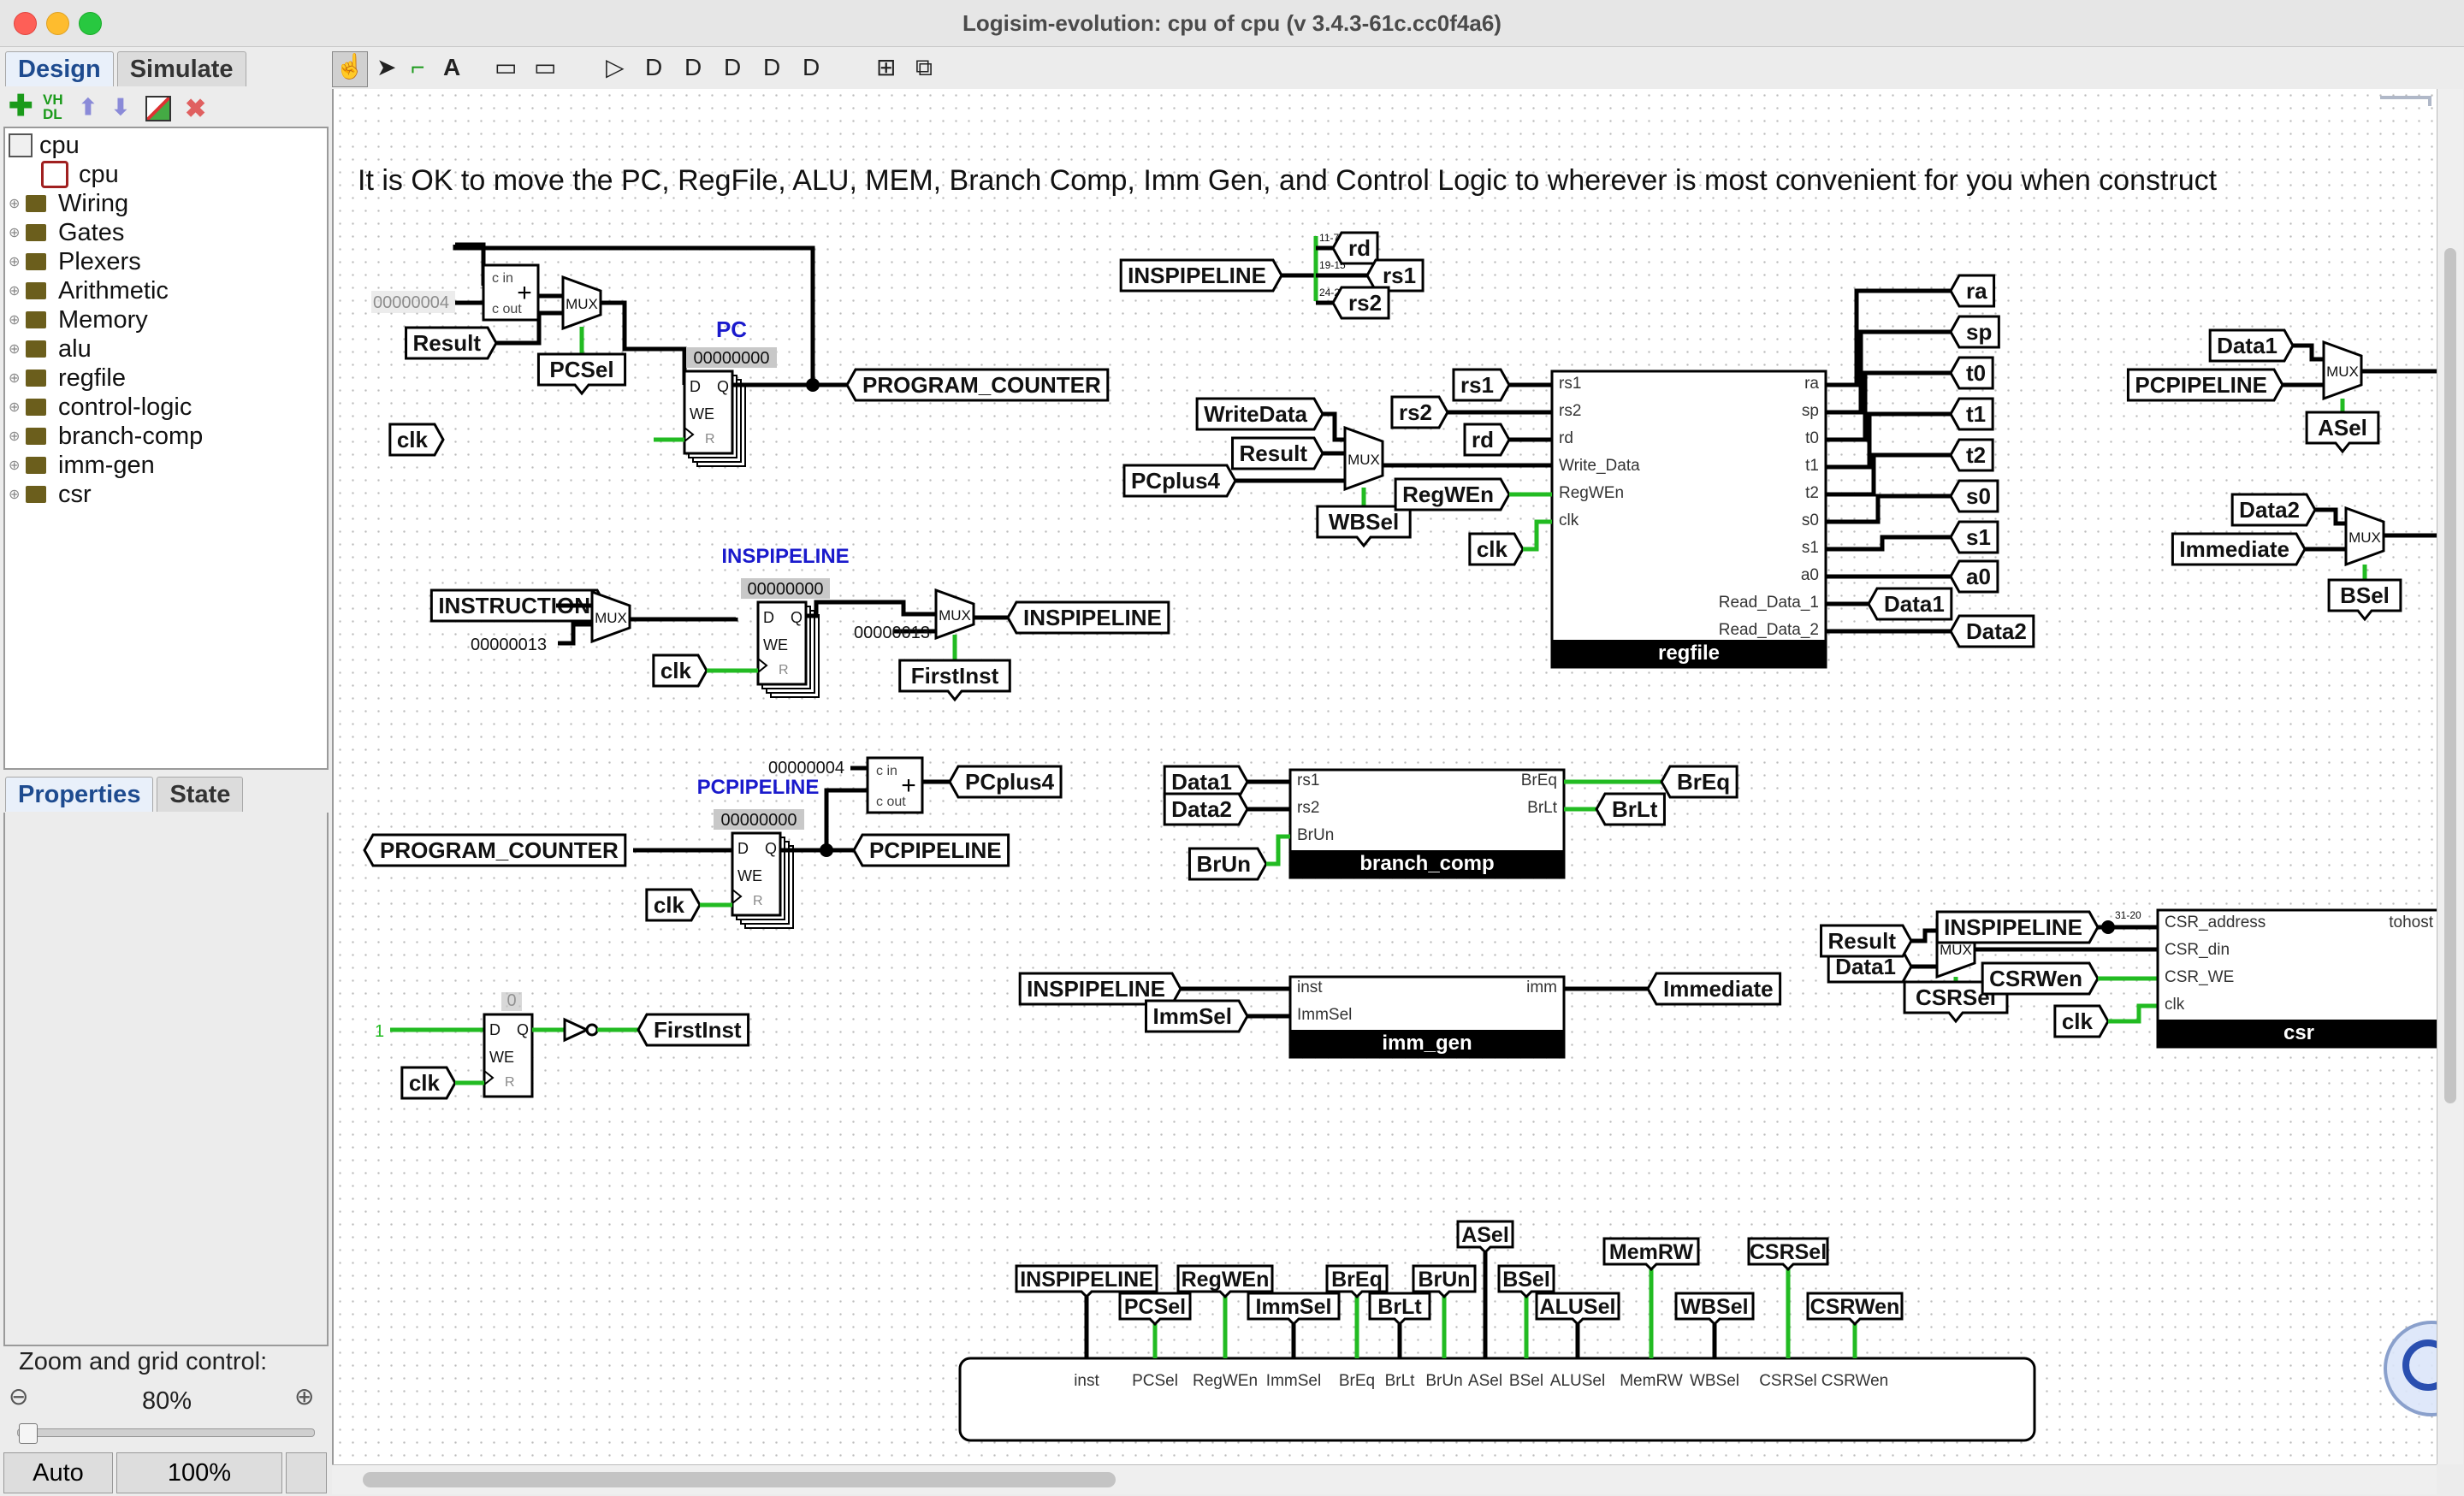  What do you see at coordinates (75, 262) in the screenshot?
I see `tree-folder-Plexers: ⊕ Plexers` at bounding box center [75, 262].